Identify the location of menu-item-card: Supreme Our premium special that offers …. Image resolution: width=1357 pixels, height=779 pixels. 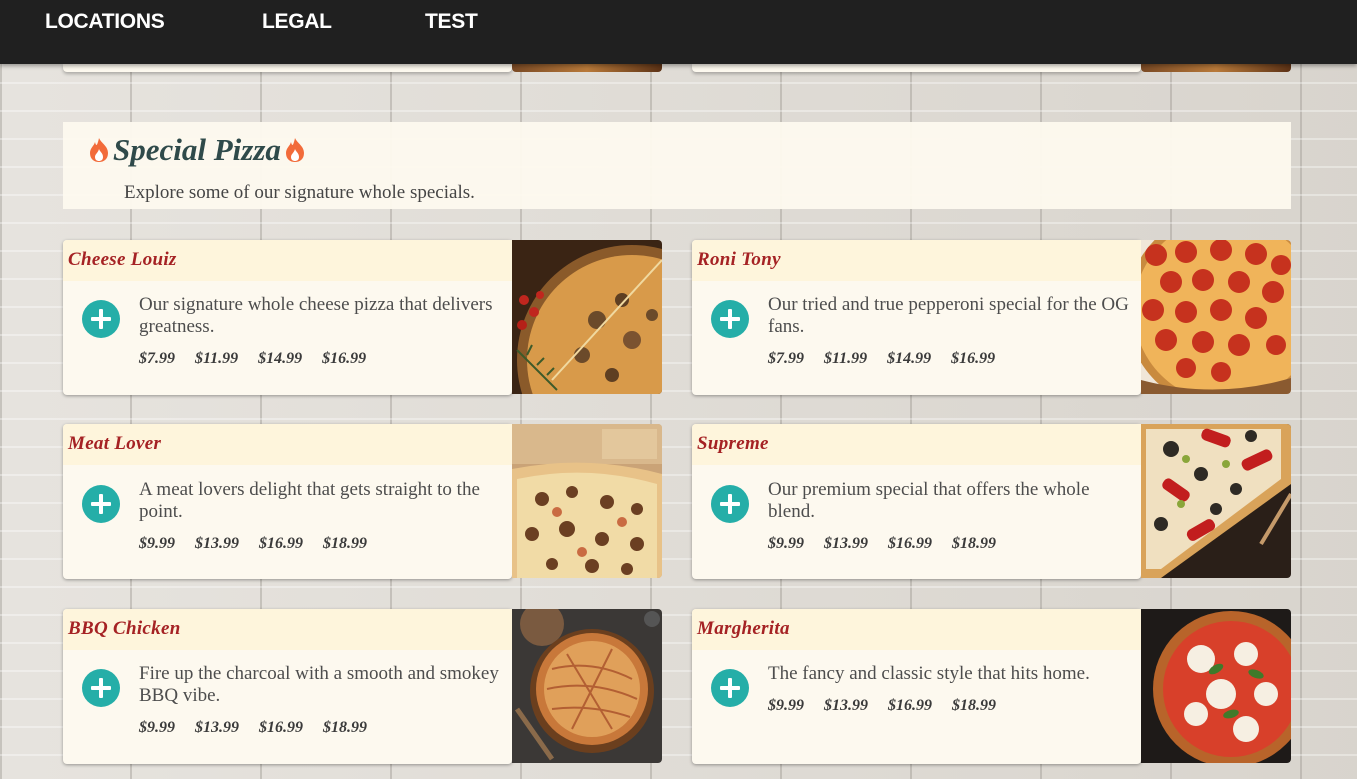
(916, 501).